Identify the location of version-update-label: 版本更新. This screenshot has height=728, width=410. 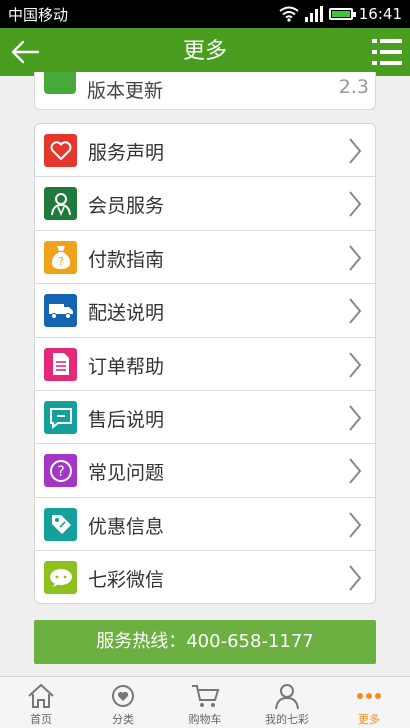
(125, 91).